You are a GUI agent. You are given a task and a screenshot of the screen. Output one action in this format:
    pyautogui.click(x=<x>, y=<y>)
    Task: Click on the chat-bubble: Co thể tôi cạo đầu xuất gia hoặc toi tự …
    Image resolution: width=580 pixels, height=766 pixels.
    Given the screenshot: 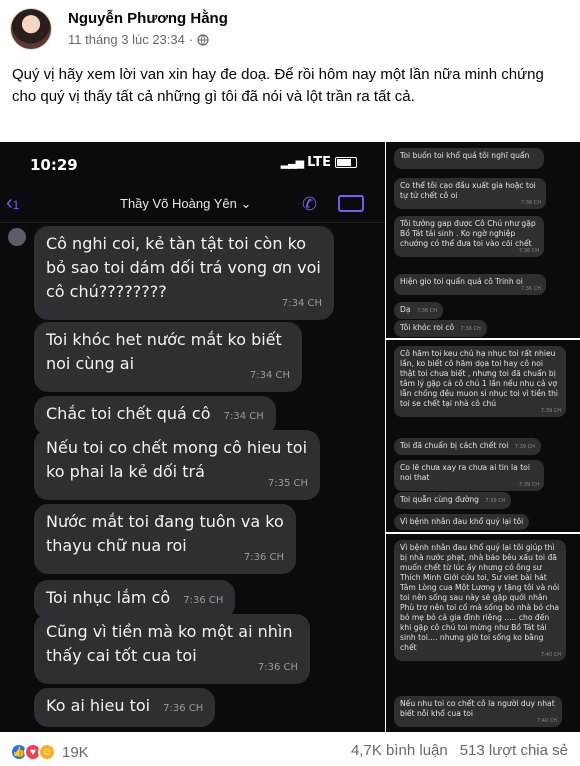 What is the action you would take?
    pyautogui.click(x=470, y=193)
    